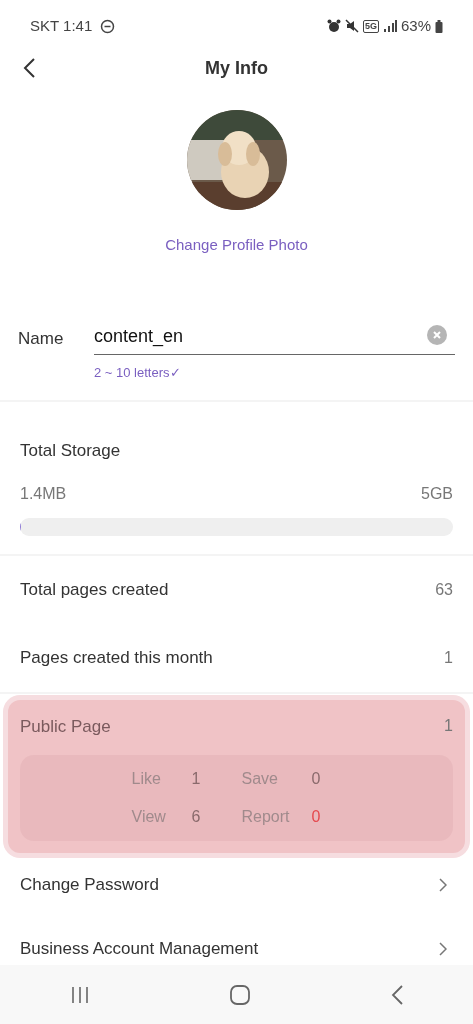  I want to click on menu-item: Business Account Management, so click(236, 941).